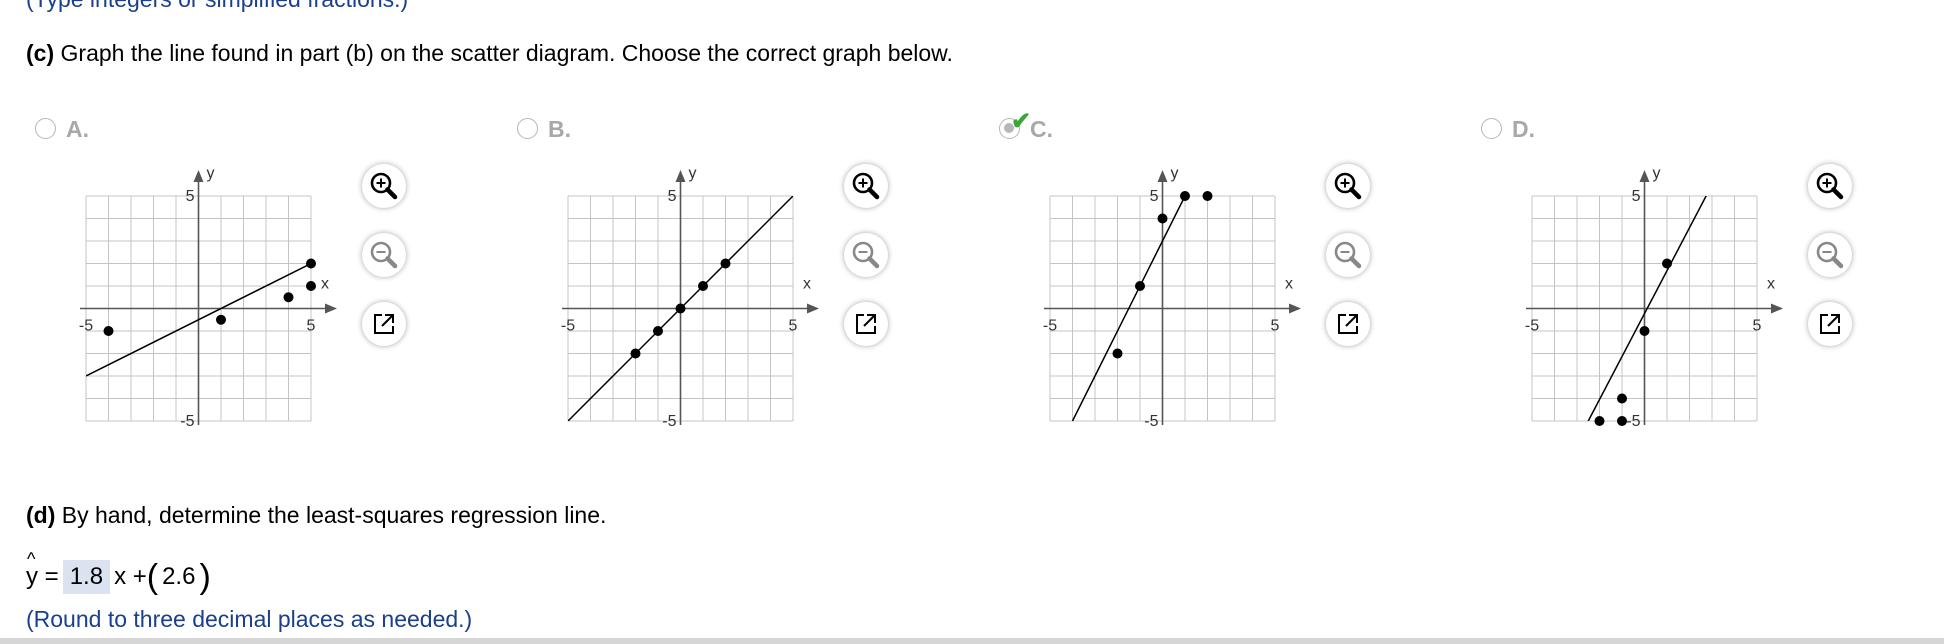  I want to click on option-b: B. y x 5 -5 5 -5, so click(747, 281).